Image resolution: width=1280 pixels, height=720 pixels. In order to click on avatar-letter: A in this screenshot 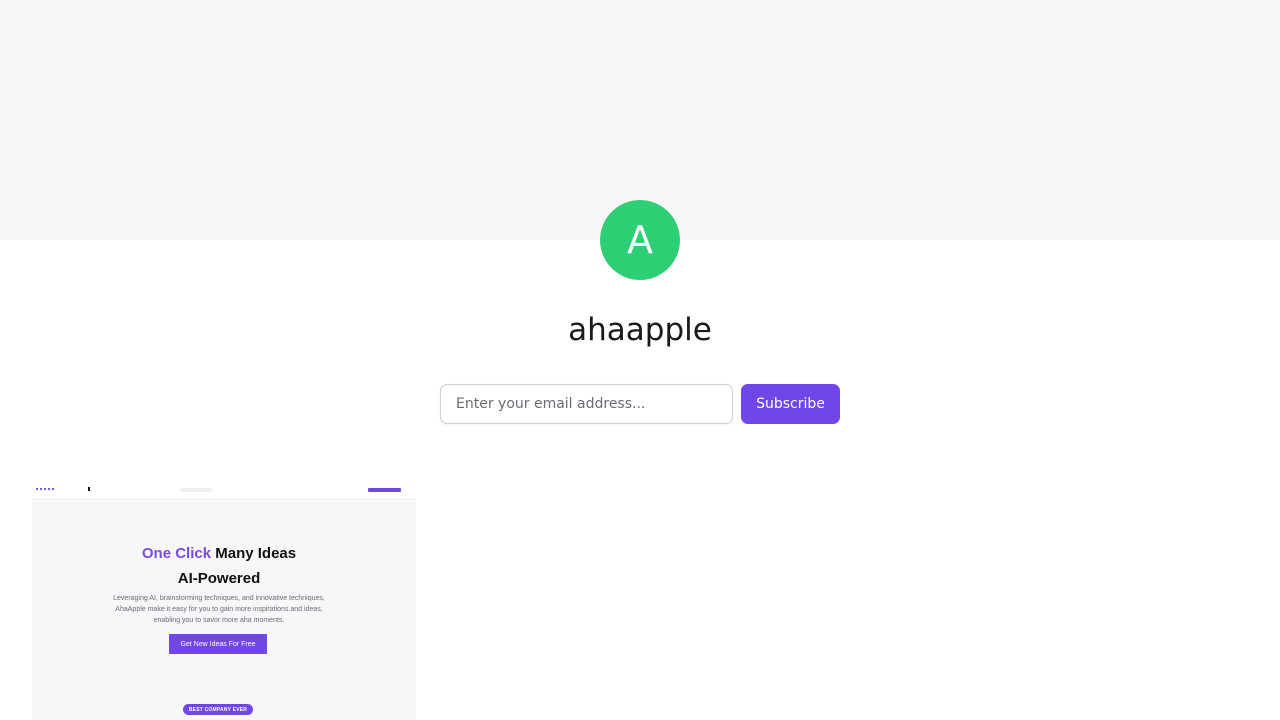, I will do `click(640, 240)`.